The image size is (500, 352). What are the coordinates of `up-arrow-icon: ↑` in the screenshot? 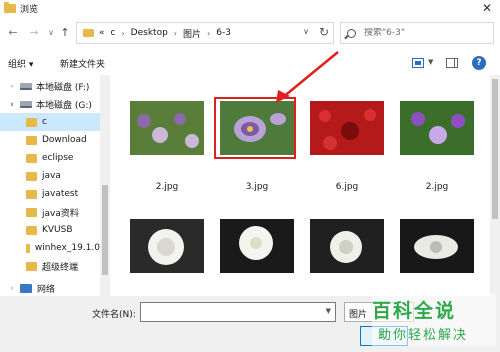 It's located at (65, 33).